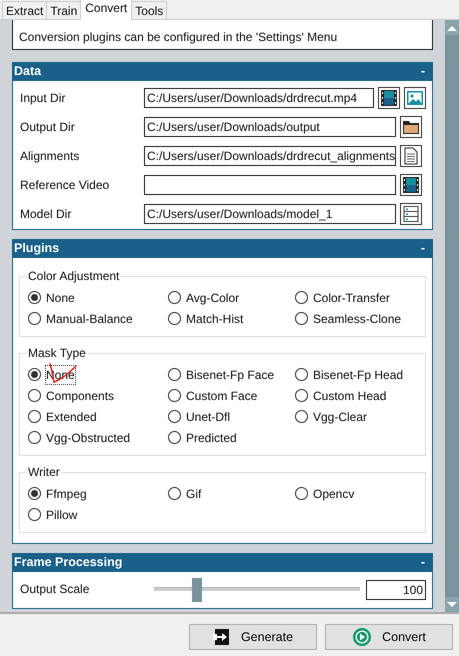  I want to click on path-field: C:/Users/user/Downloads/model_1, so click(270, 214).